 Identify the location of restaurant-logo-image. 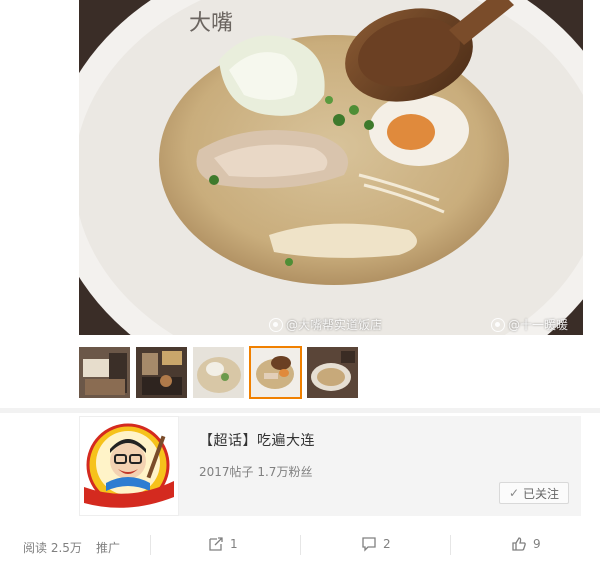
(129, 465).